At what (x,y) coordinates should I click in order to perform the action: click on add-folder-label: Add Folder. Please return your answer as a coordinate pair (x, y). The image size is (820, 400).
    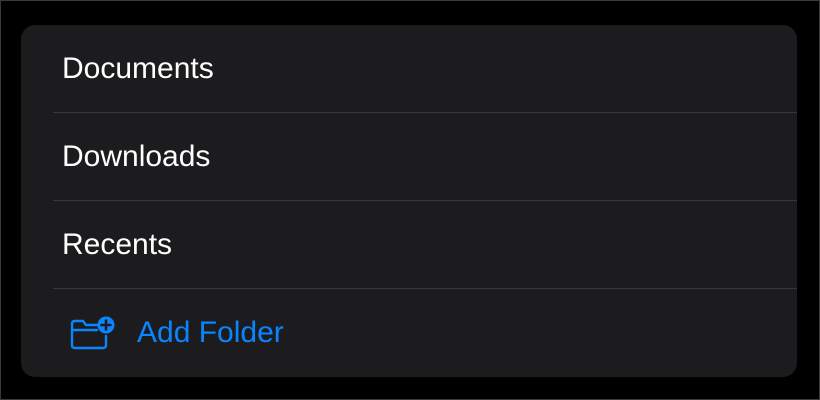
    Looking at the image, I should click on (210, 332).